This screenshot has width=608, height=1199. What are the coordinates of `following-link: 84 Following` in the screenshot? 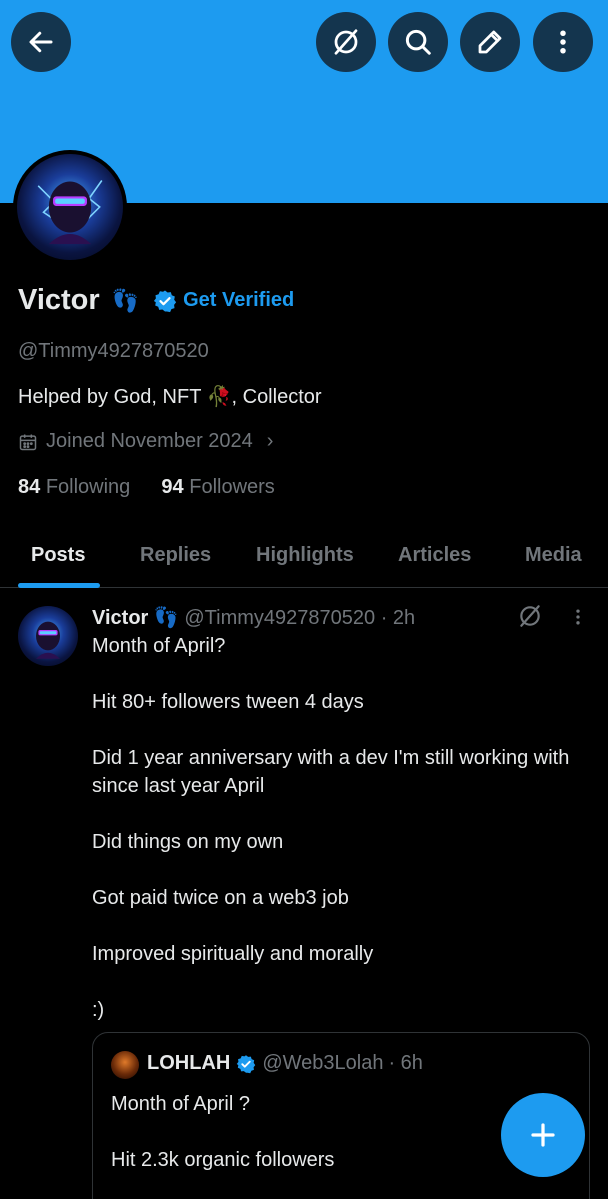 It's located at (74, 487).